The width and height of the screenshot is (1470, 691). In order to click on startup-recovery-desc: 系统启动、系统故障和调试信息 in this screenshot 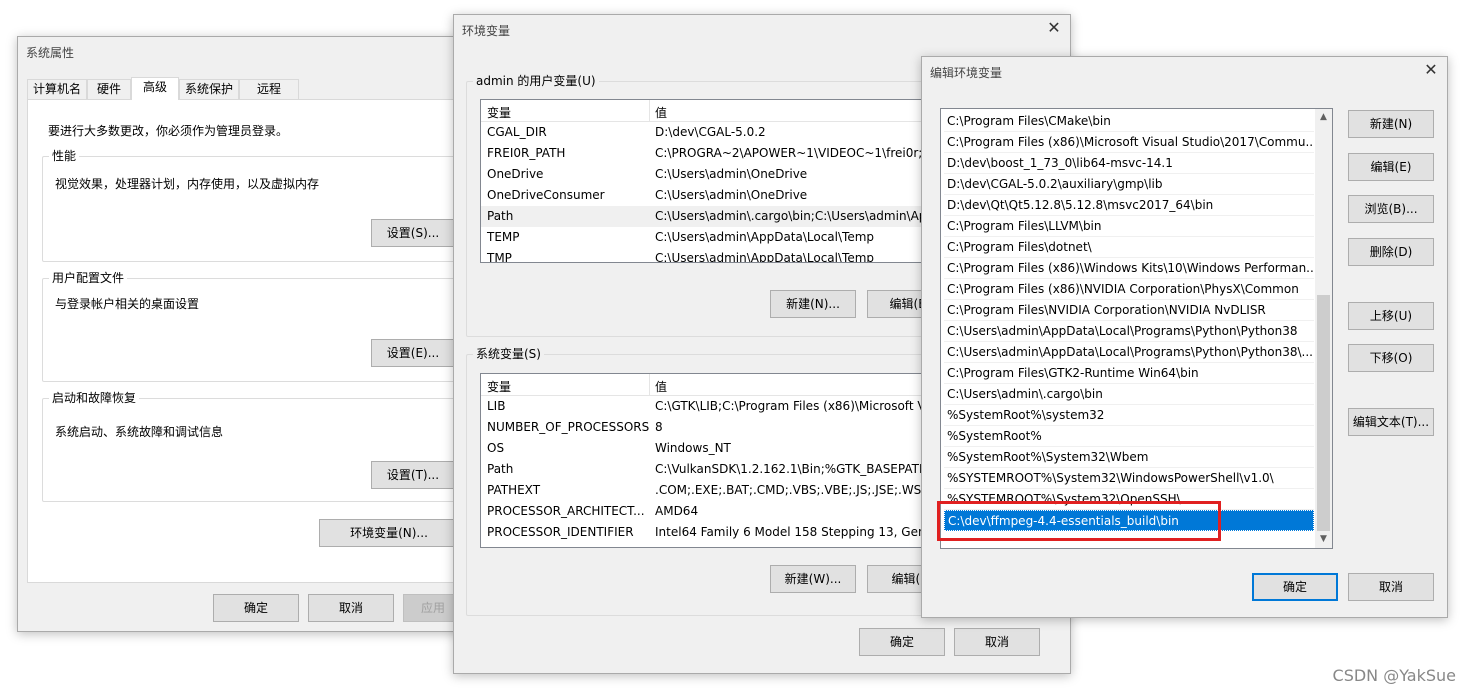, I will do `click(139, 432)`.